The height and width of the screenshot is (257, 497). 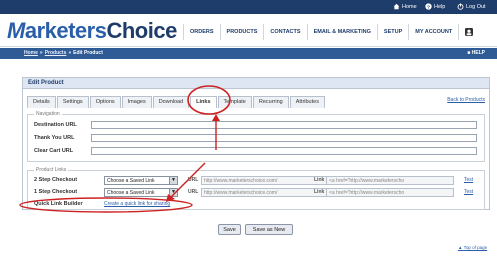 I want to click on two-step-saved-link-select: Choose a Saved Link ▼, so click(x=141, y=180).